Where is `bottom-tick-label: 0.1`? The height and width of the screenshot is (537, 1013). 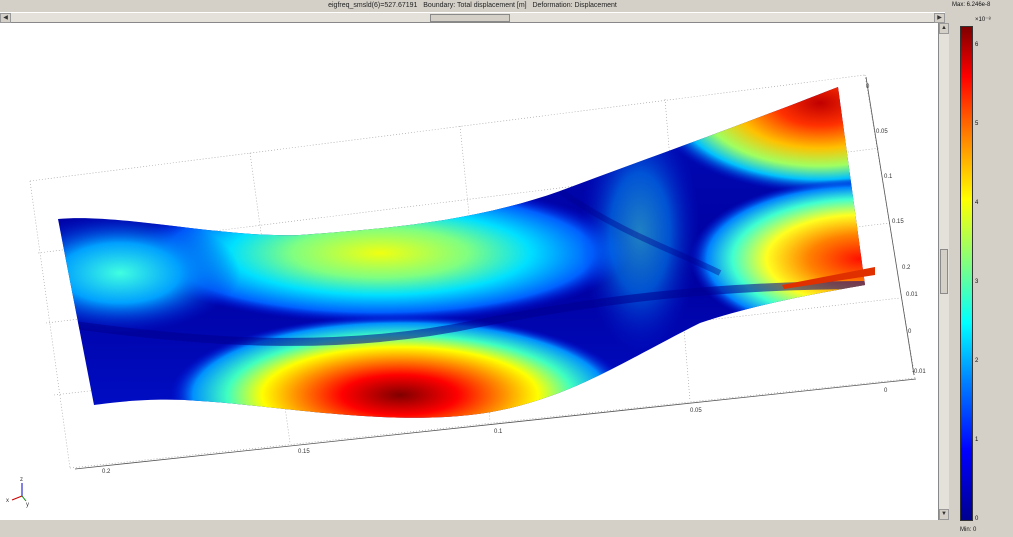
bottom-tick-label: 0.1 is located at coordinates (498, 432).